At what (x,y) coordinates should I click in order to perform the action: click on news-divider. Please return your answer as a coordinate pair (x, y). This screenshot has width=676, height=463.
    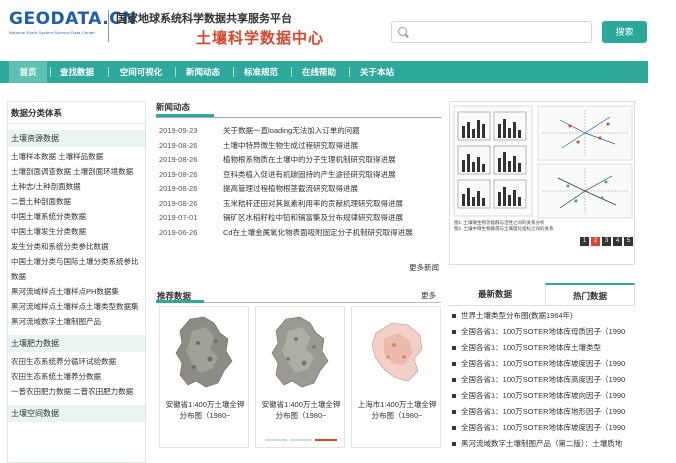
    Looking at the image, I should click on (298, 117).